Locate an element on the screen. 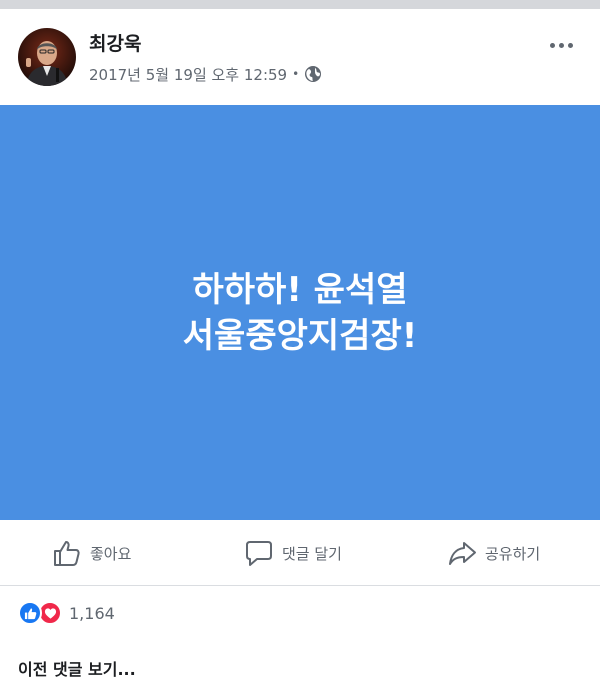 The height and width of the screenshot is (691, 600). like-button: 좋아요 is located at coordinates (91, 553).